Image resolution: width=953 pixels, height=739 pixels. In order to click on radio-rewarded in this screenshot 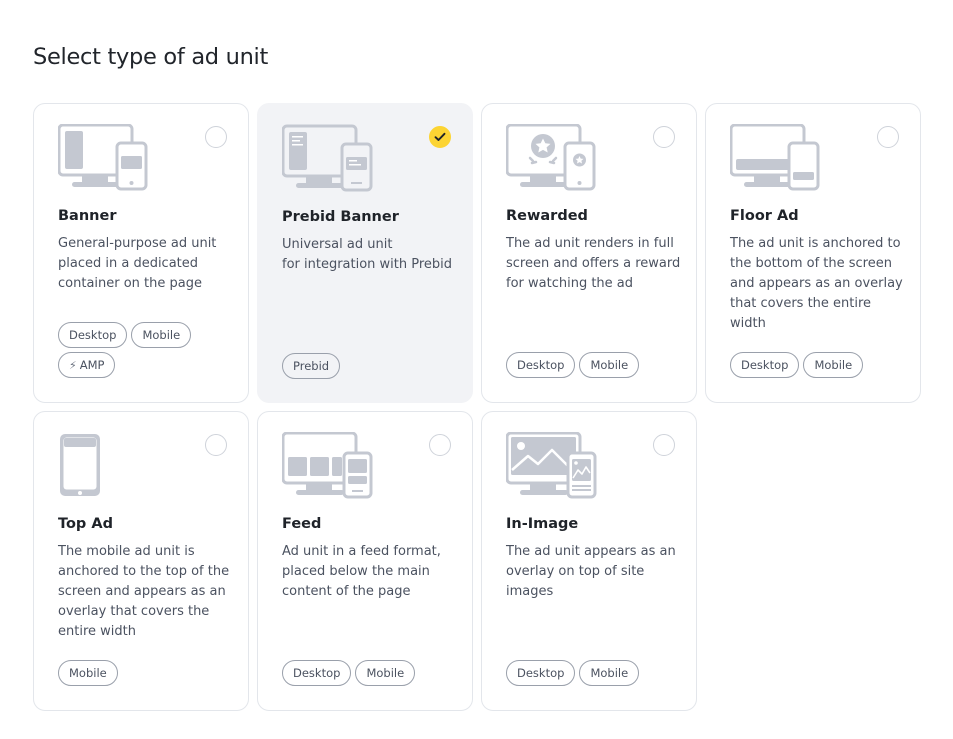, I will do `click(664, 137)`.